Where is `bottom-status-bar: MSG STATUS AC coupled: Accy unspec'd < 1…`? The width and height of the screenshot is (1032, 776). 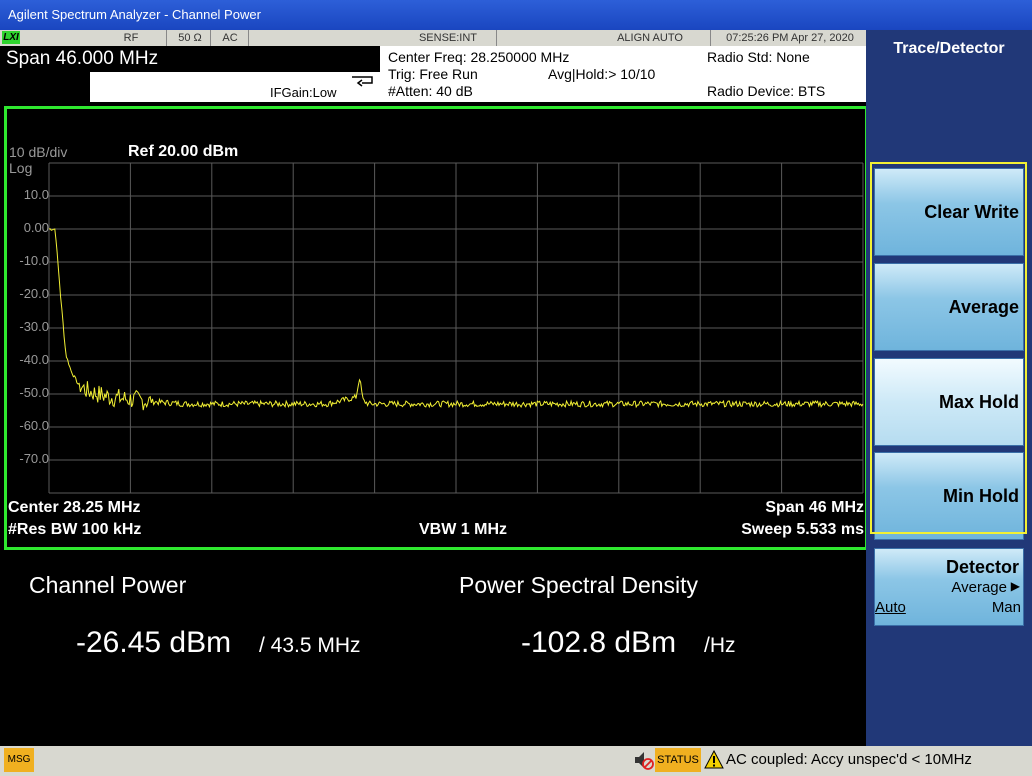 bottom-status-bar: MSG STATUS AC coupled: Accy unspec'd < 1… is located at coordinates (516, 761).